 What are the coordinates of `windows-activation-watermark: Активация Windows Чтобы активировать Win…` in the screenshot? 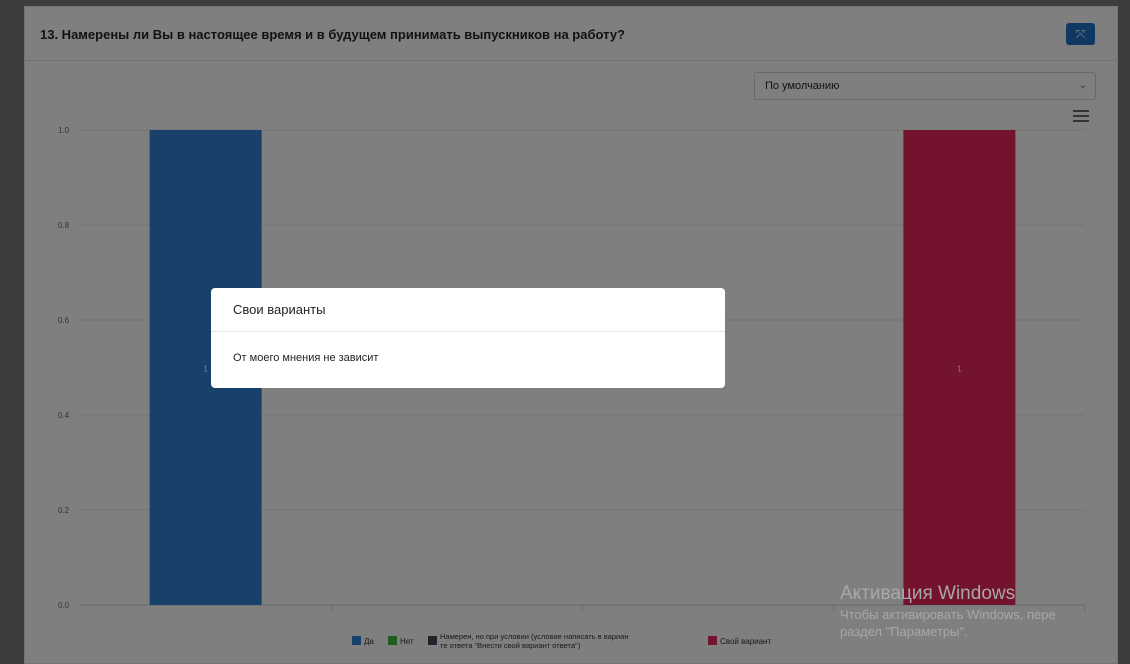 It's located at (948, 611).